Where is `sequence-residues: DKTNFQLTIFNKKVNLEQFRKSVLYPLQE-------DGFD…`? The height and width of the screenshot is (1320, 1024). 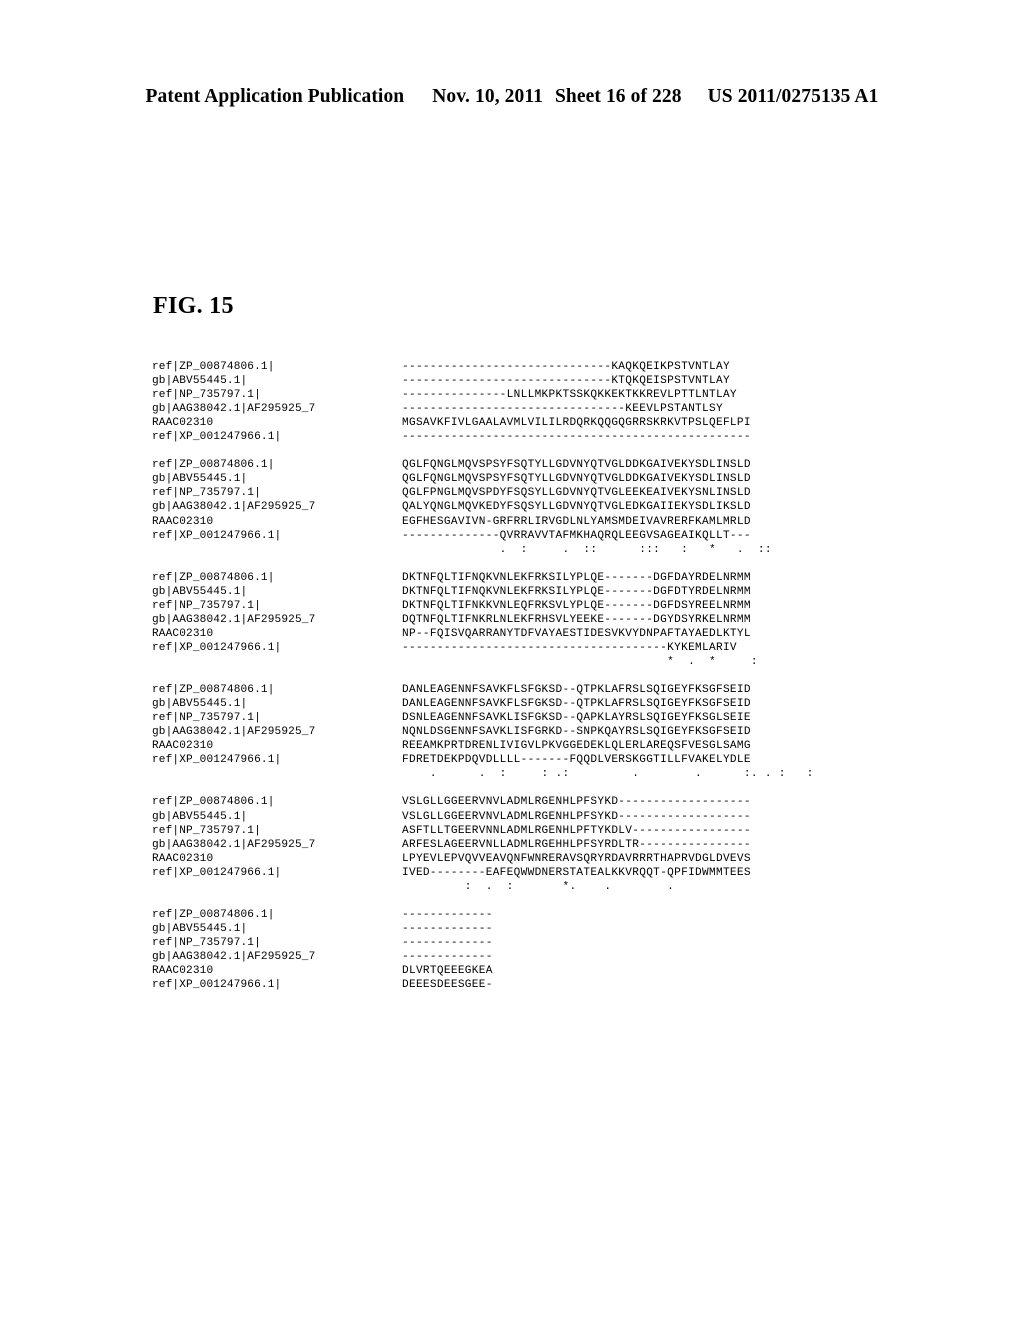
sequence-residues: DKTNFQLTIFNKKVNLEQFRKSVLYPLQE-------DGFD… is located at coordinates (576, 605).